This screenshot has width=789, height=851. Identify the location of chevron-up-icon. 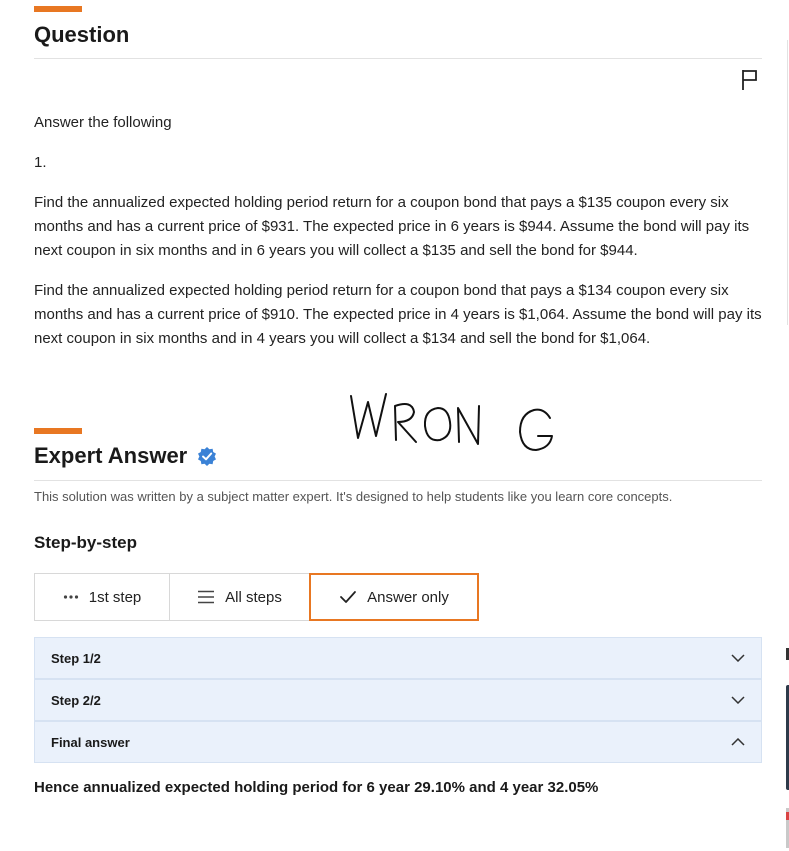
(738, 742).